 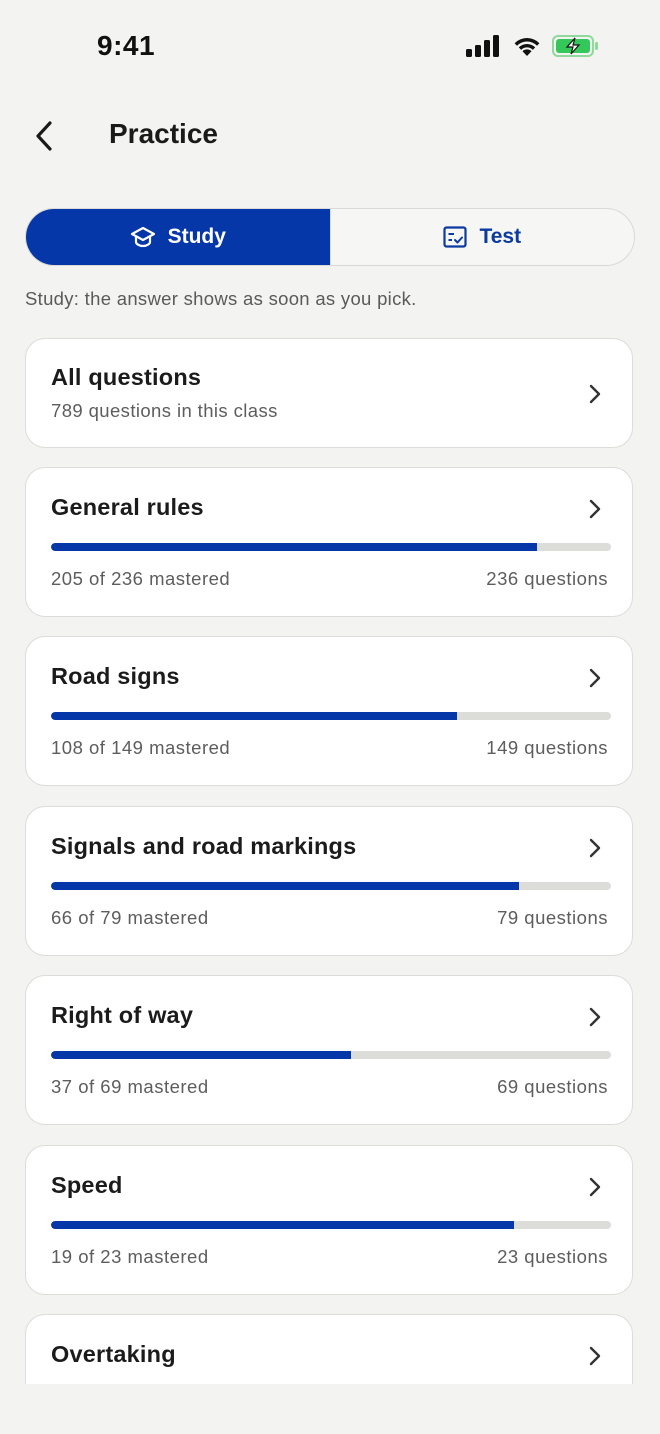 I want to click on status-bar: 9:41, so click(x=330, y=48).